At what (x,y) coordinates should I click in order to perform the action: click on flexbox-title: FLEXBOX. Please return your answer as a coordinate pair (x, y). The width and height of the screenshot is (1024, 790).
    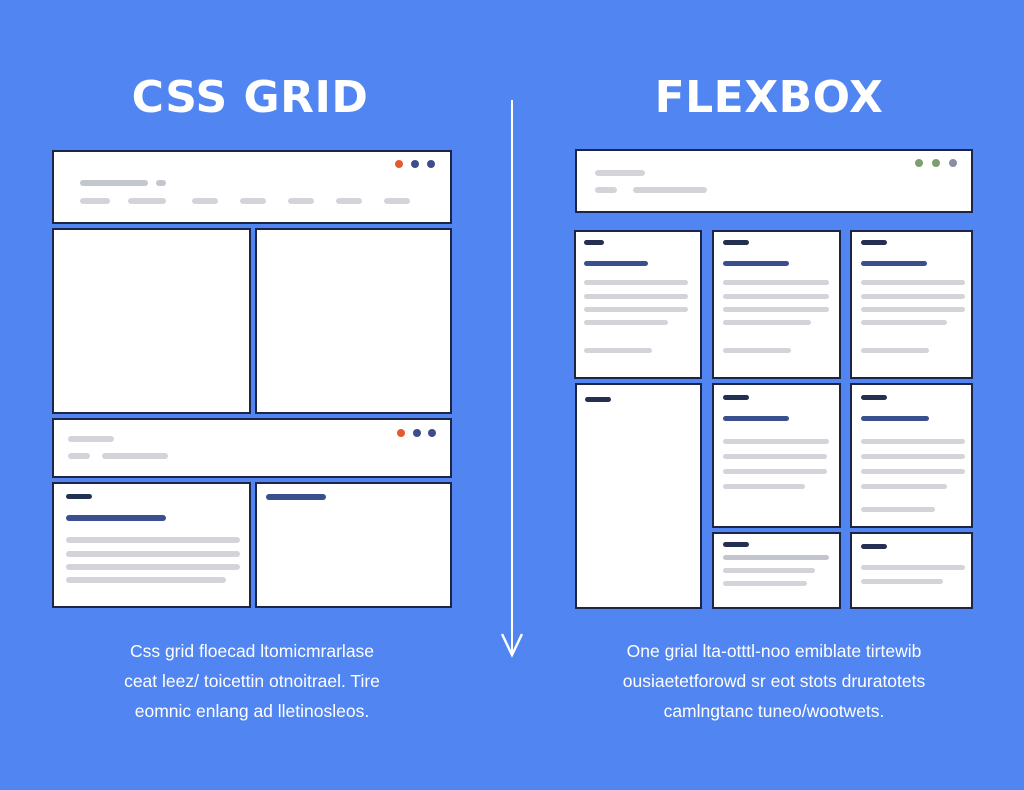
    Looking at the image, I should click on (769, 97).